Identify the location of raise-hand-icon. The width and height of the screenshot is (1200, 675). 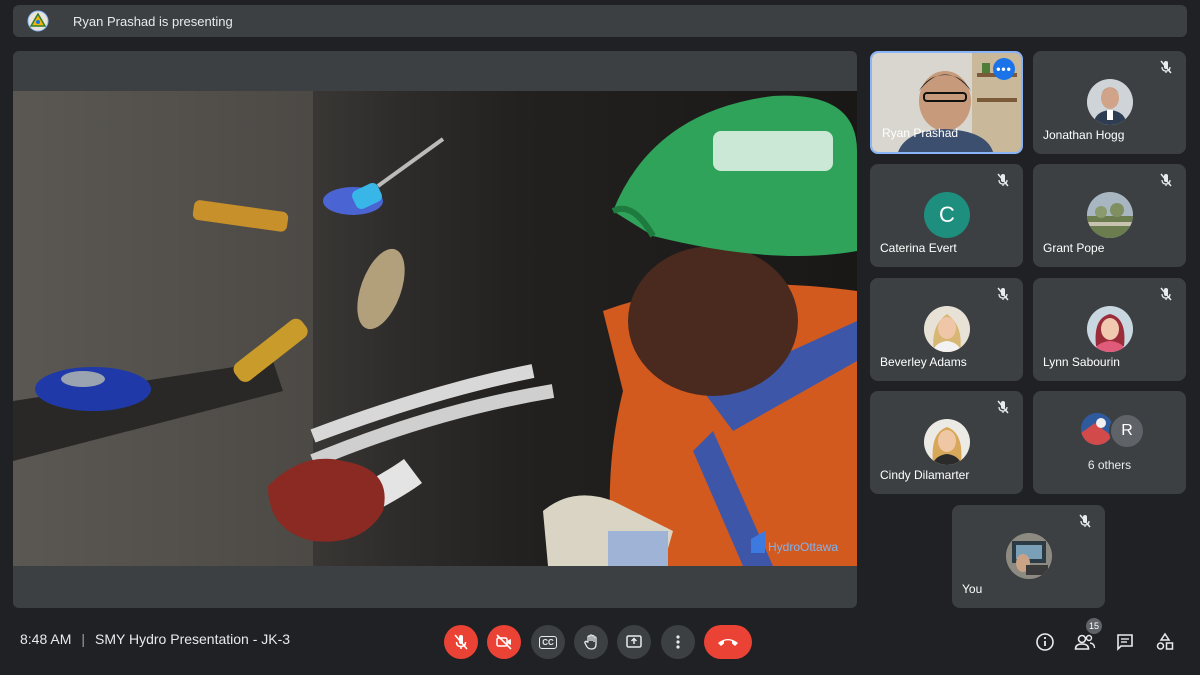
(590, 642).